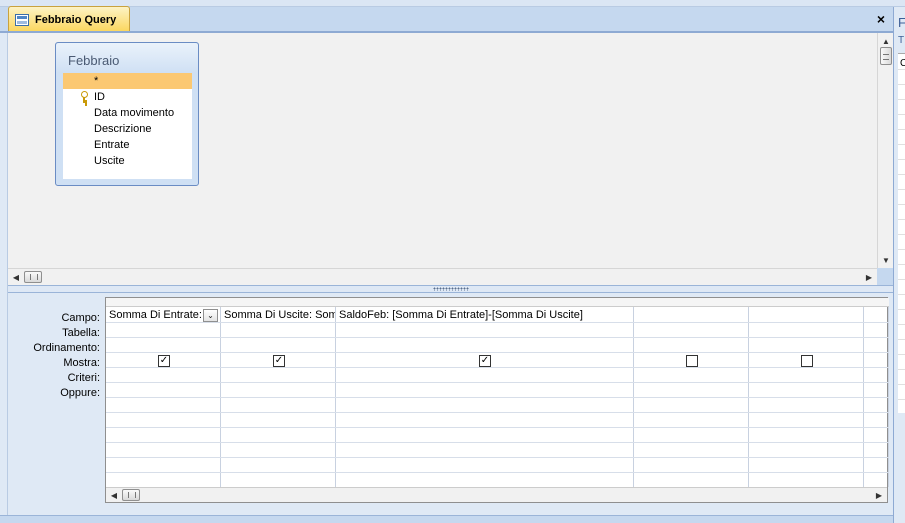 This screenshot has height=523, width=905. I want to click on property-sheet-title-fragment: F, so click(901, 22).